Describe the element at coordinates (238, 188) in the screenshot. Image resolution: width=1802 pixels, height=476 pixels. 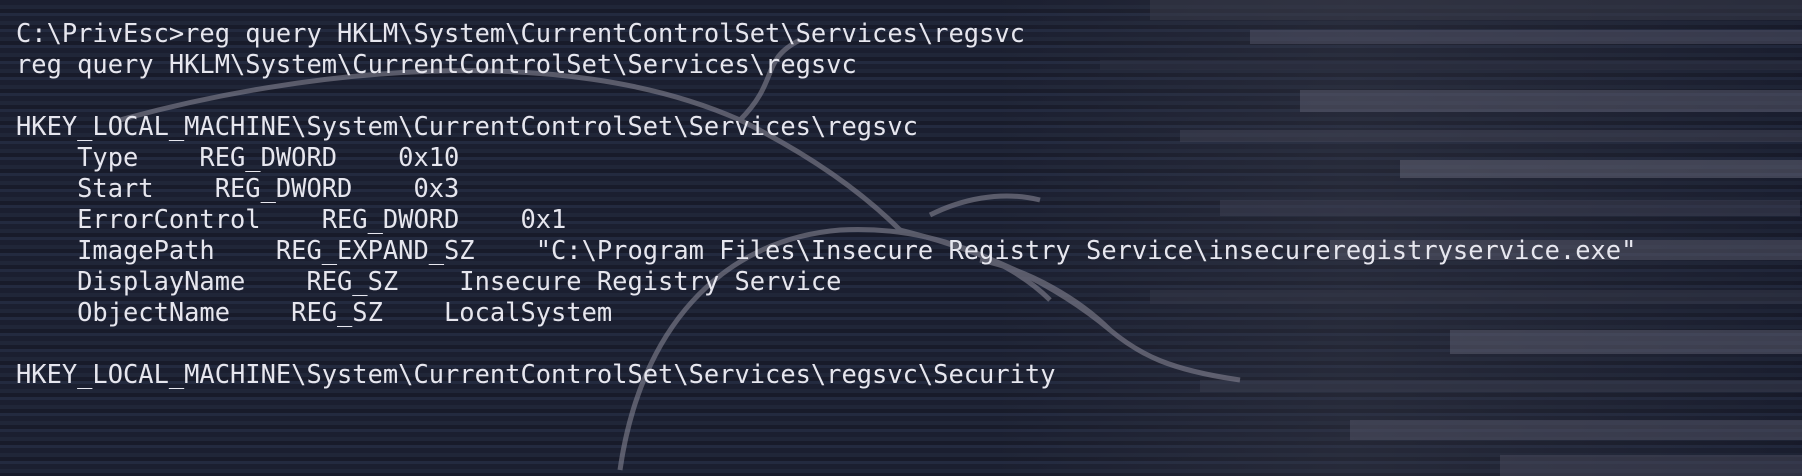
I see `terminal-line: Start REG_DWORD 0x3` at that location.